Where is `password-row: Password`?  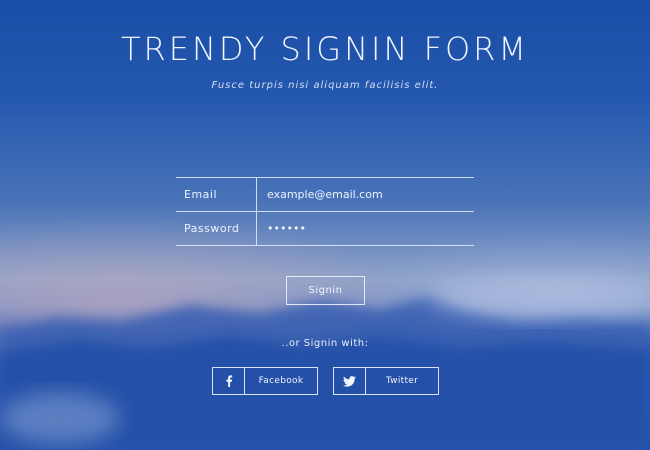
password-row: Password is located at coordinates (325, 229).